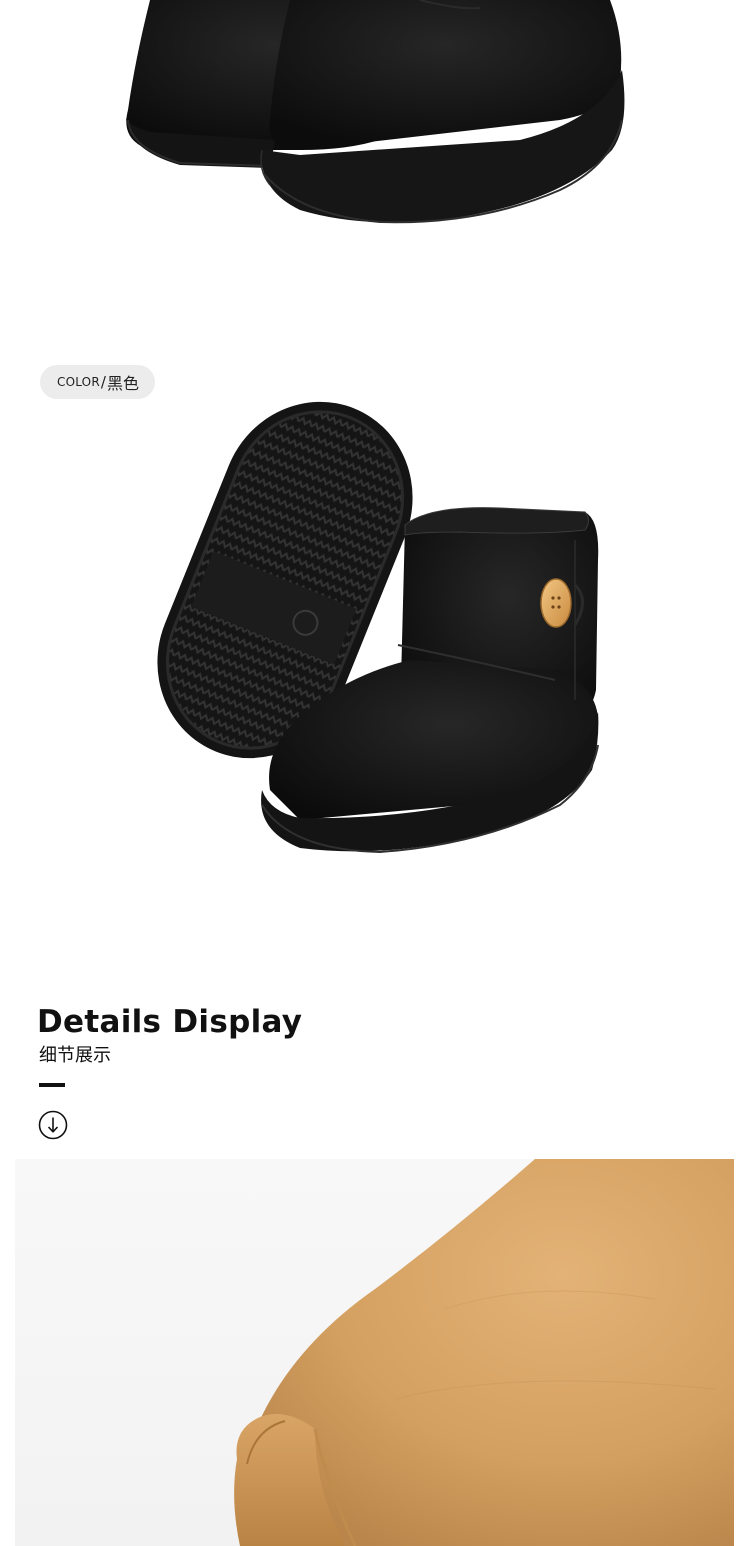 This screenshot has width=750, height=1546. I want to click on details-subtitle: 细节展示, so click(75, 1055).